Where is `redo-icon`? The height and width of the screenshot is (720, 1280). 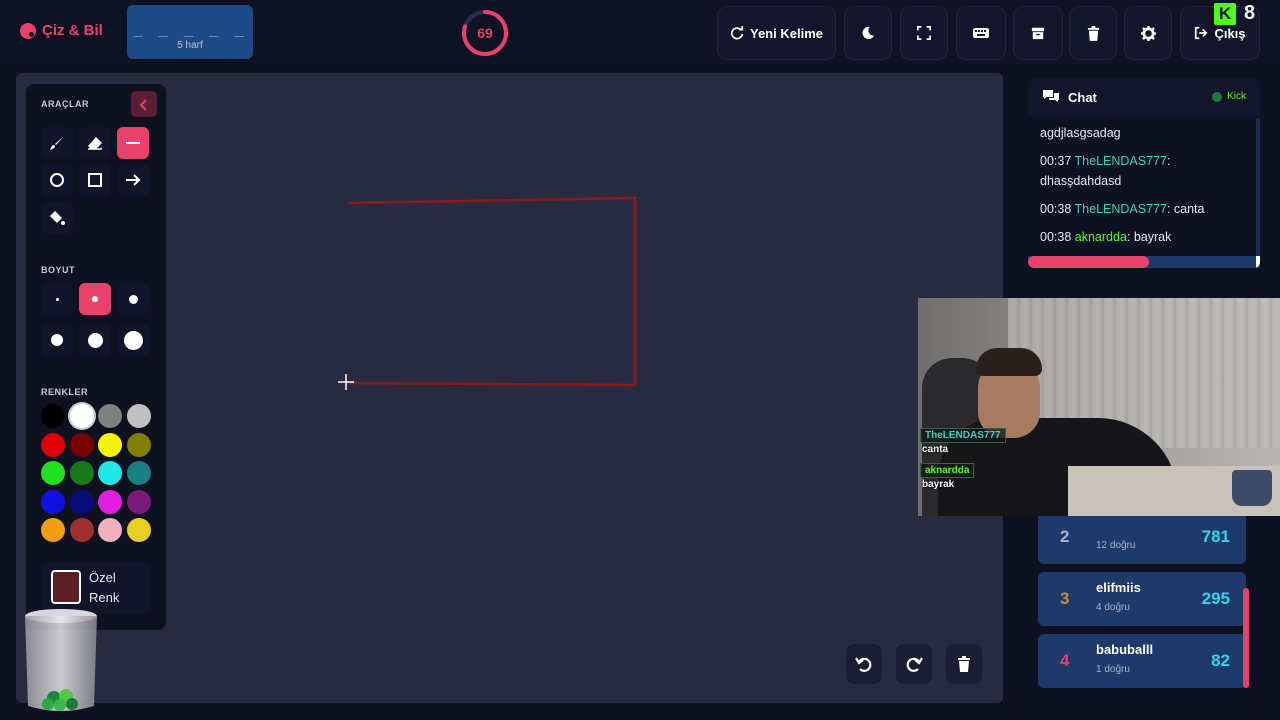
redo-icon is located at coordinates (914, 664).